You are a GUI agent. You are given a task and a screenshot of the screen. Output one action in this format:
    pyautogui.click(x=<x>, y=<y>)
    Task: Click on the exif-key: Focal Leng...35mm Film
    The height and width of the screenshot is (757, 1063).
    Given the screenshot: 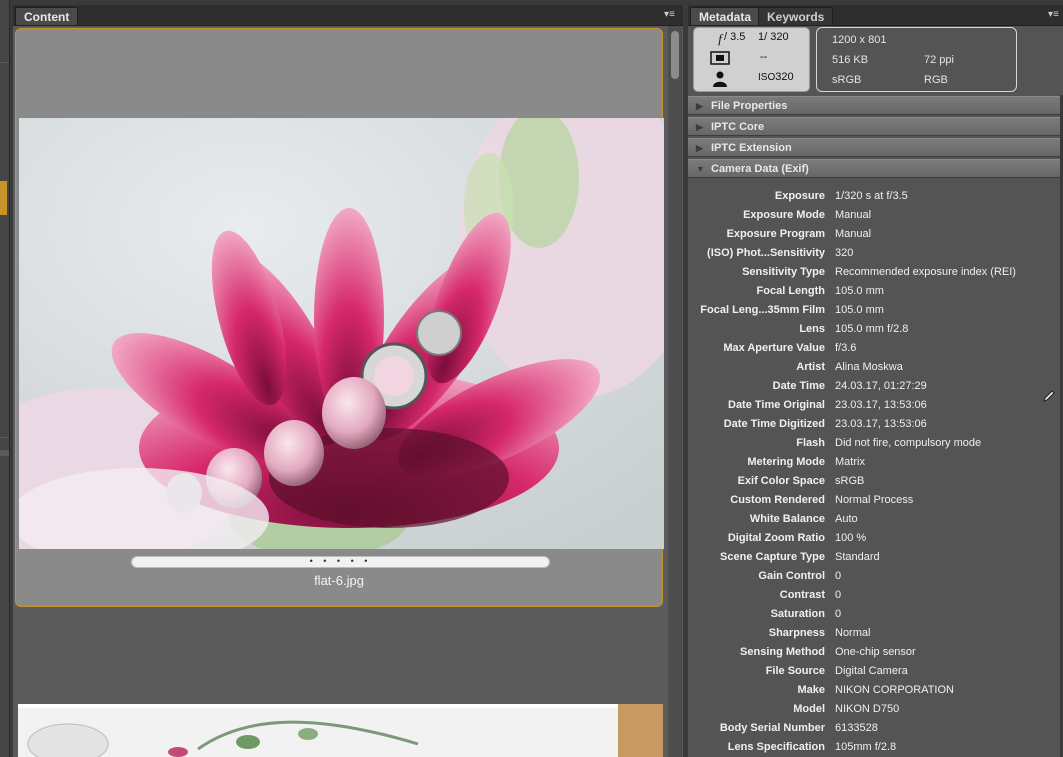 What is the action you would take?
    pyautogui.click(x=762, y=310)
    